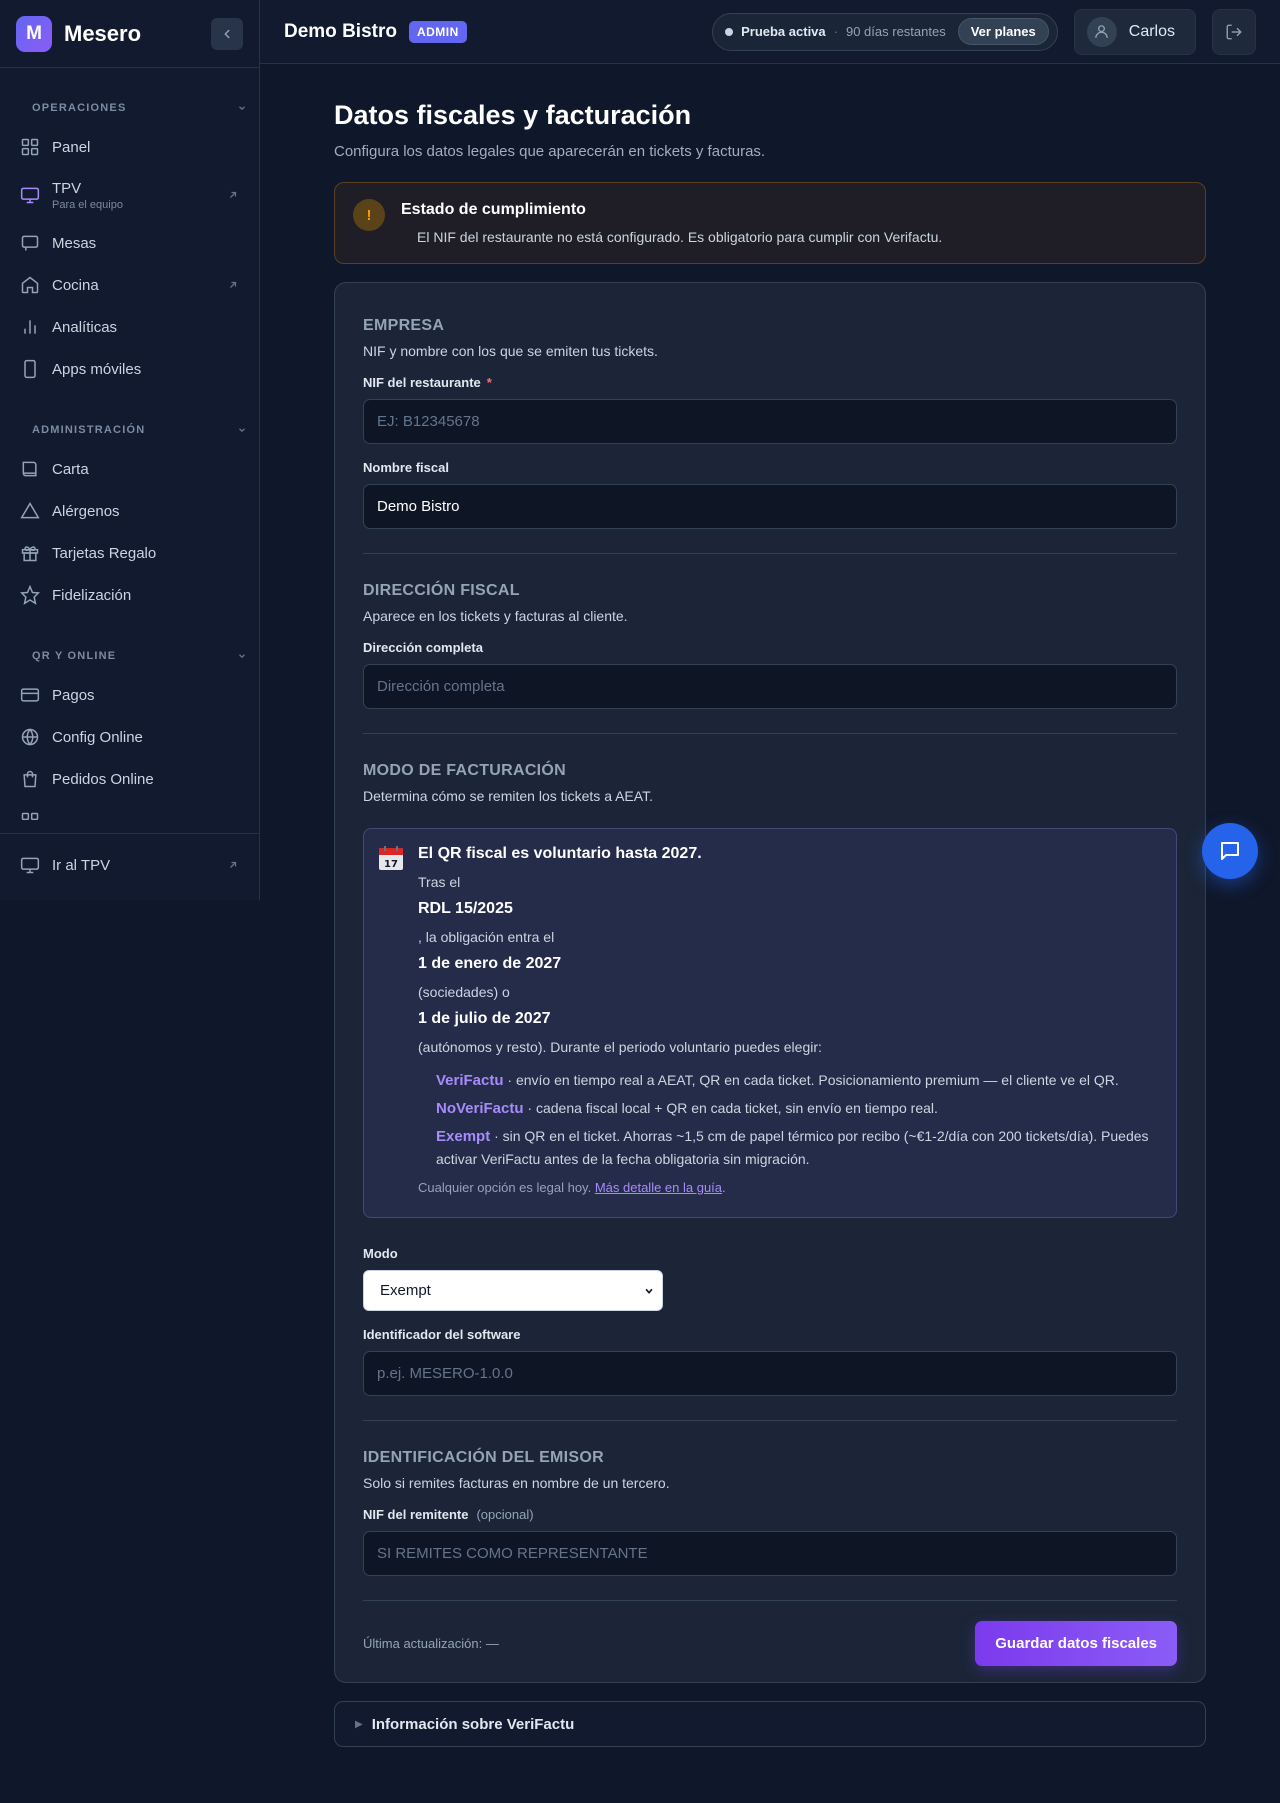  I want to click on section-title-empresa: EMPRESA, so click(404, 325).